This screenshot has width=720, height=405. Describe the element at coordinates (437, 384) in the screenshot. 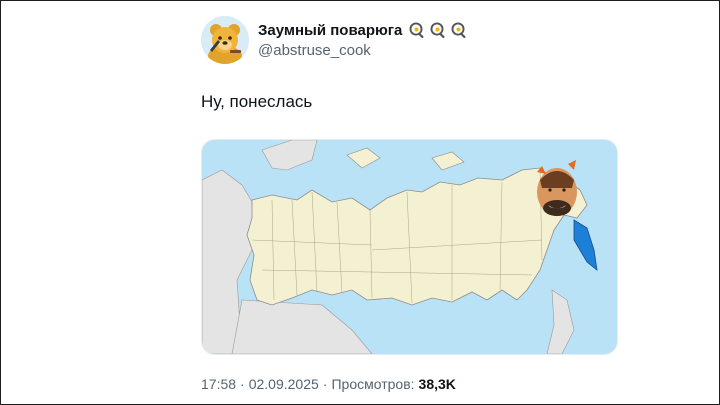

I see `views-count: 38,3K` at that location.